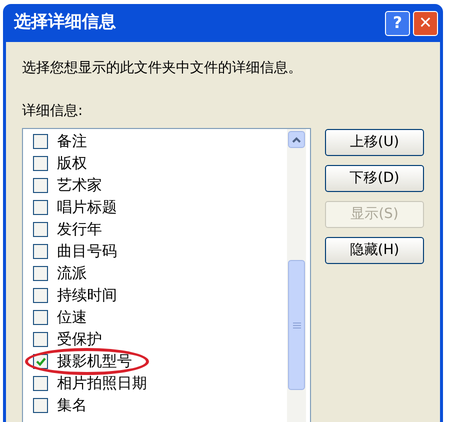  What do you see at coordinates (87, 295) in the screenshot?
I see `detail-label: 持续时间` at bounding box center [87, 295].